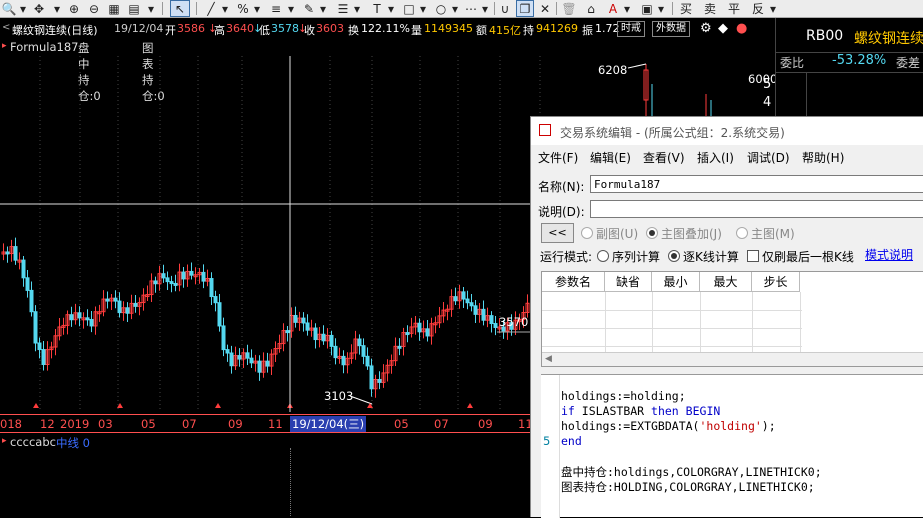 Image resolution: width=923 pixels, height=518 pixels. I want to click on col-default: 缺省, so click(628, 282).